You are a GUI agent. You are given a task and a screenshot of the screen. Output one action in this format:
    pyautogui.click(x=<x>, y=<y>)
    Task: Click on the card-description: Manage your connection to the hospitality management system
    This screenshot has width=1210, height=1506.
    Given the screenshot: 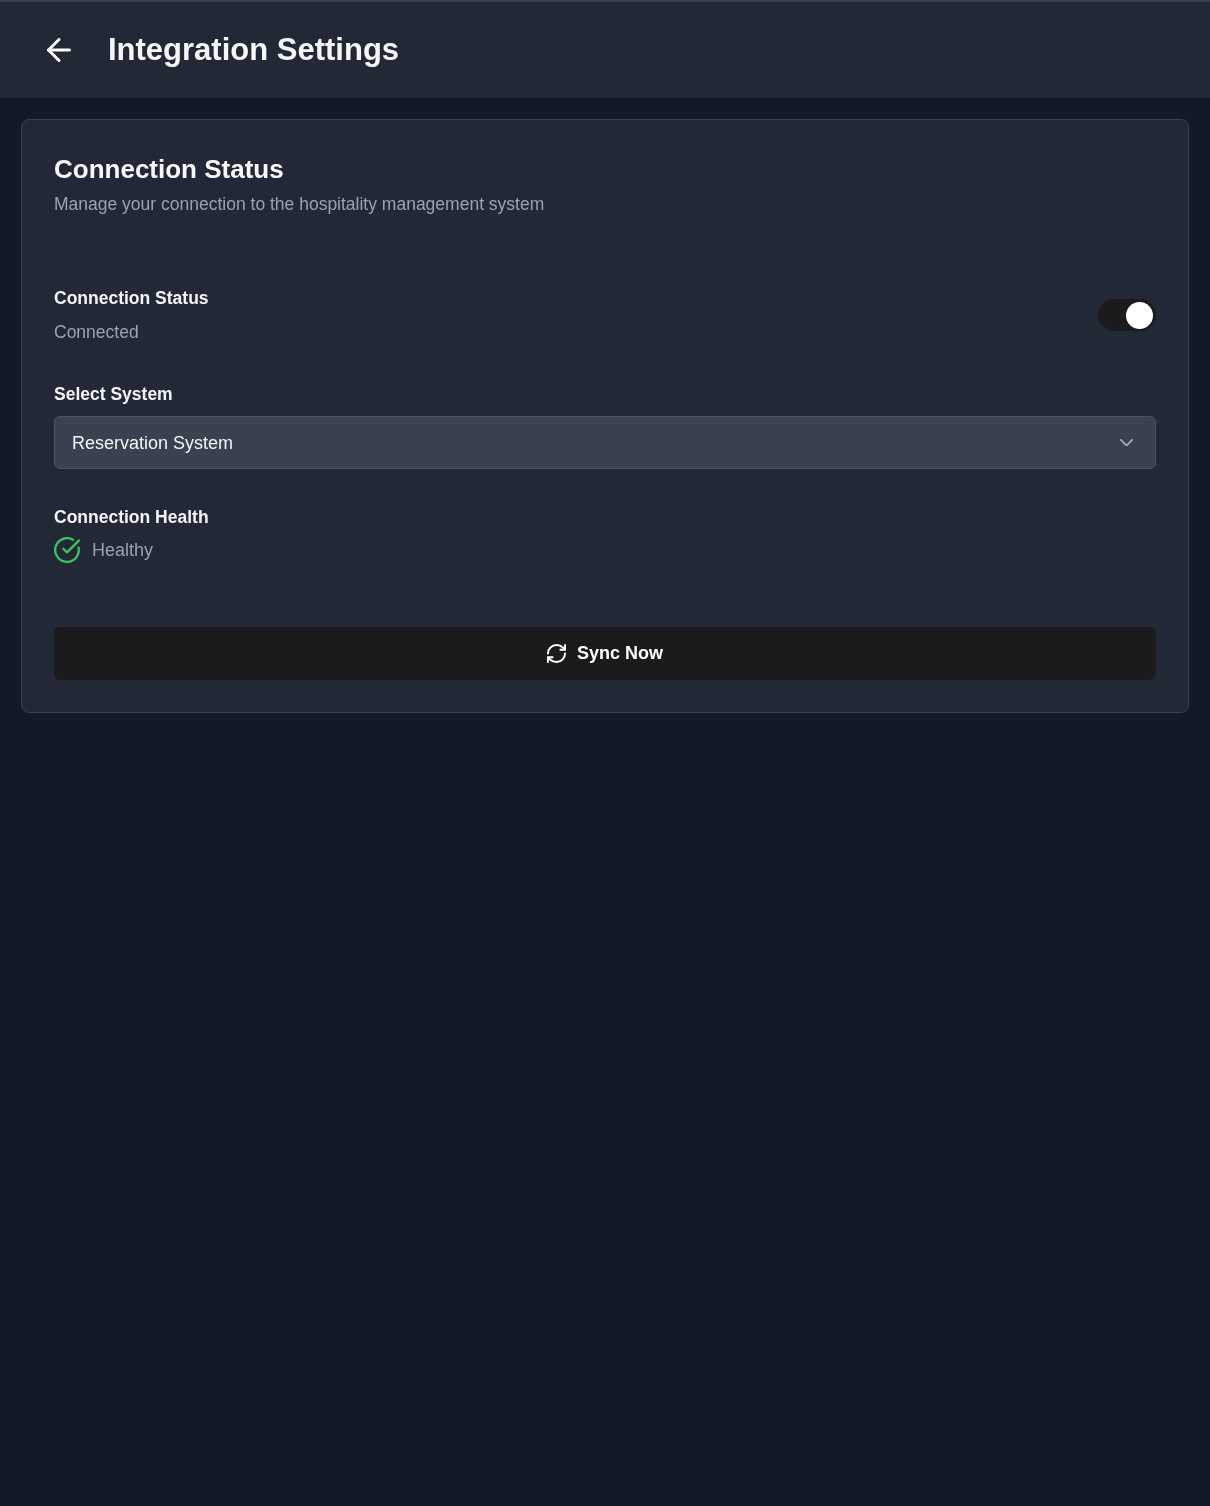 What is the action you would take?
    pyautogui.click(x=300, y=204)
    